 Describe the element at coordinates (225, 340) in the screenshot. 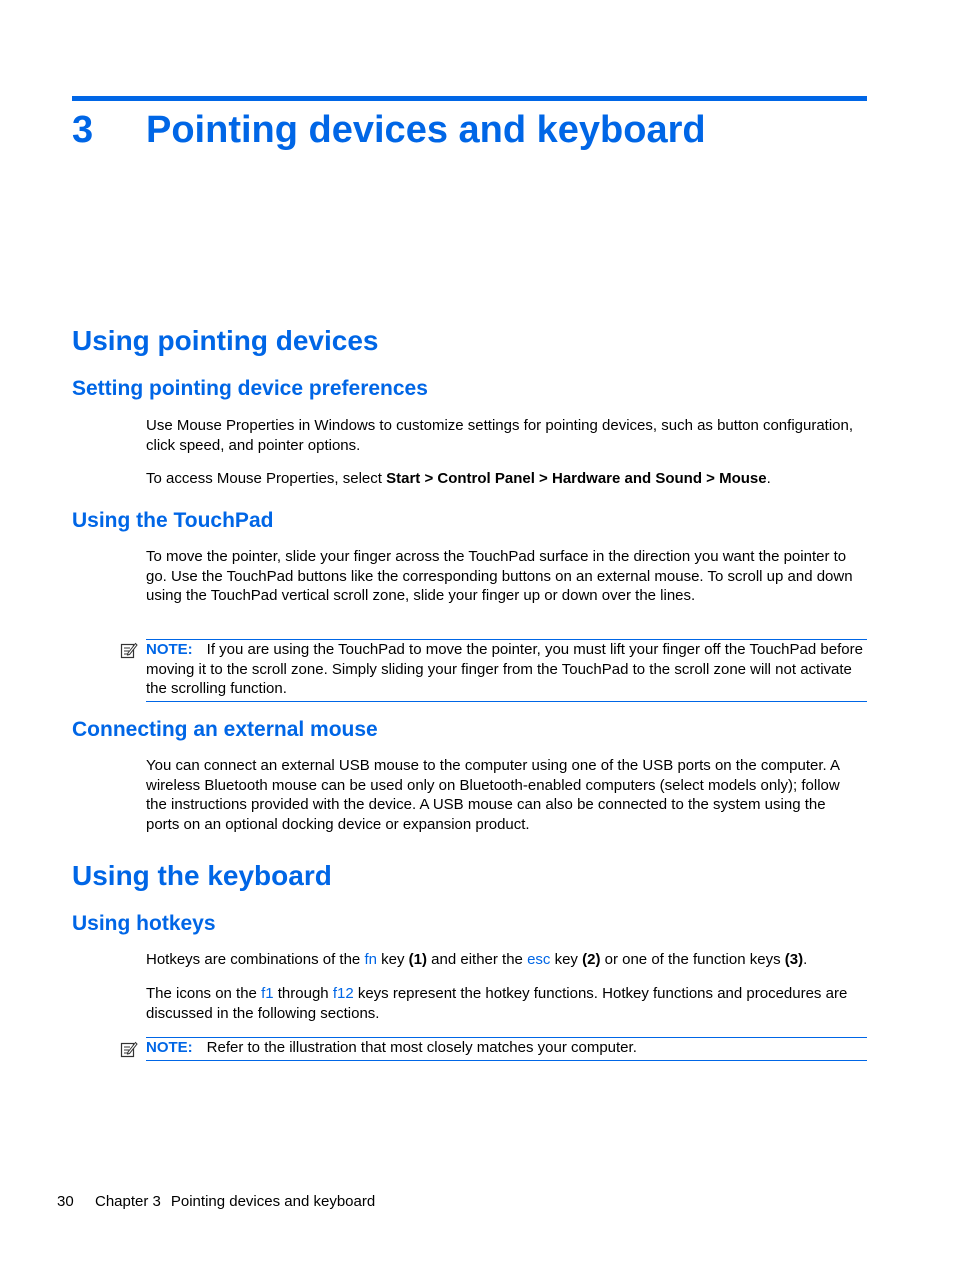

I see `section-heading-pointing-devices: Using pointing devices` at that location.